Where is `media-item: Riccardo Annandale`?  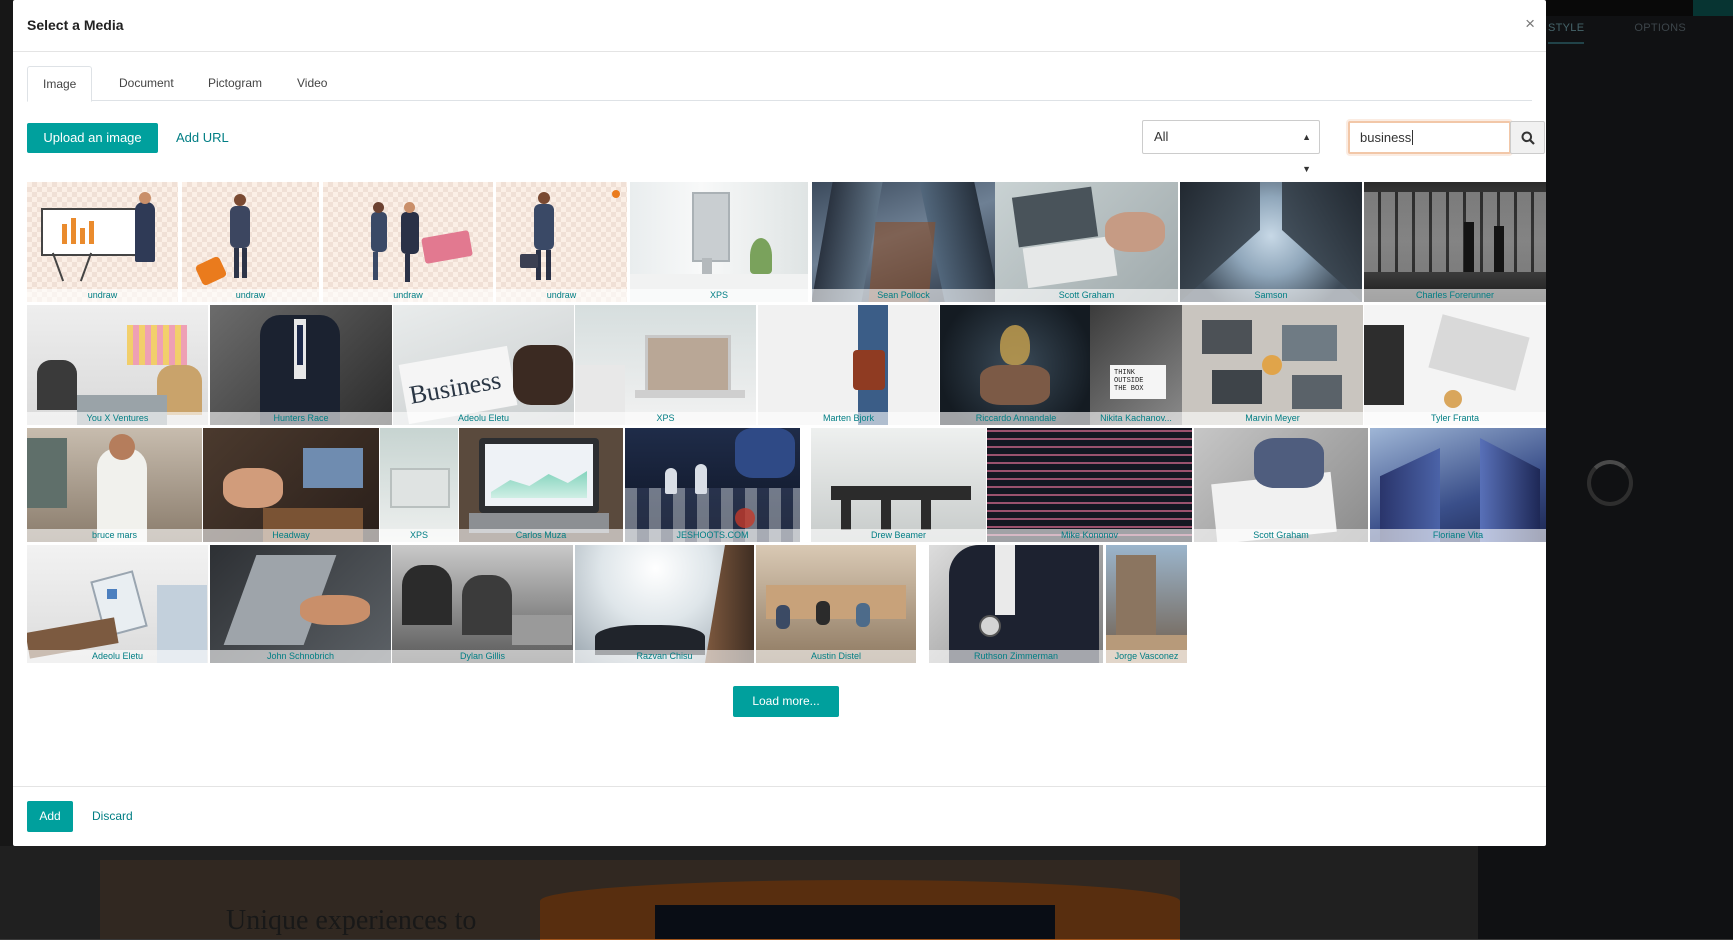 media-item: Riccardo Annandale is located at coordinates (1016, 365).